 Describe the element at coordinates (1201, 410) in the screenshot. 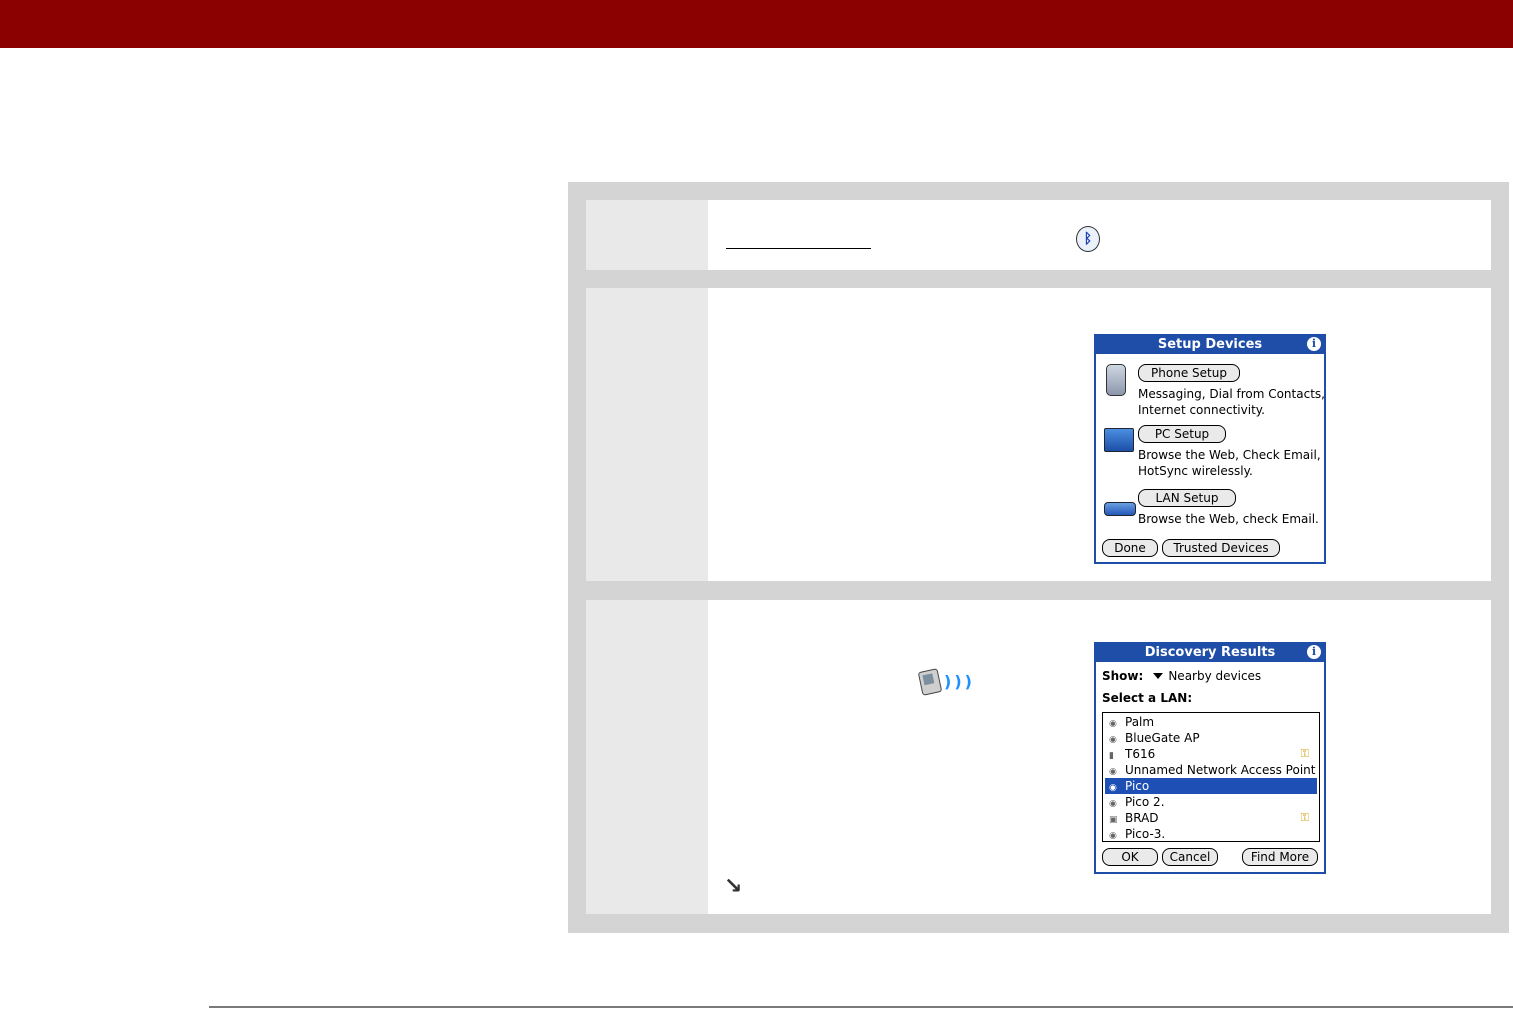

I see `phone-desc-line-2: Internet connectivity.` at that location.